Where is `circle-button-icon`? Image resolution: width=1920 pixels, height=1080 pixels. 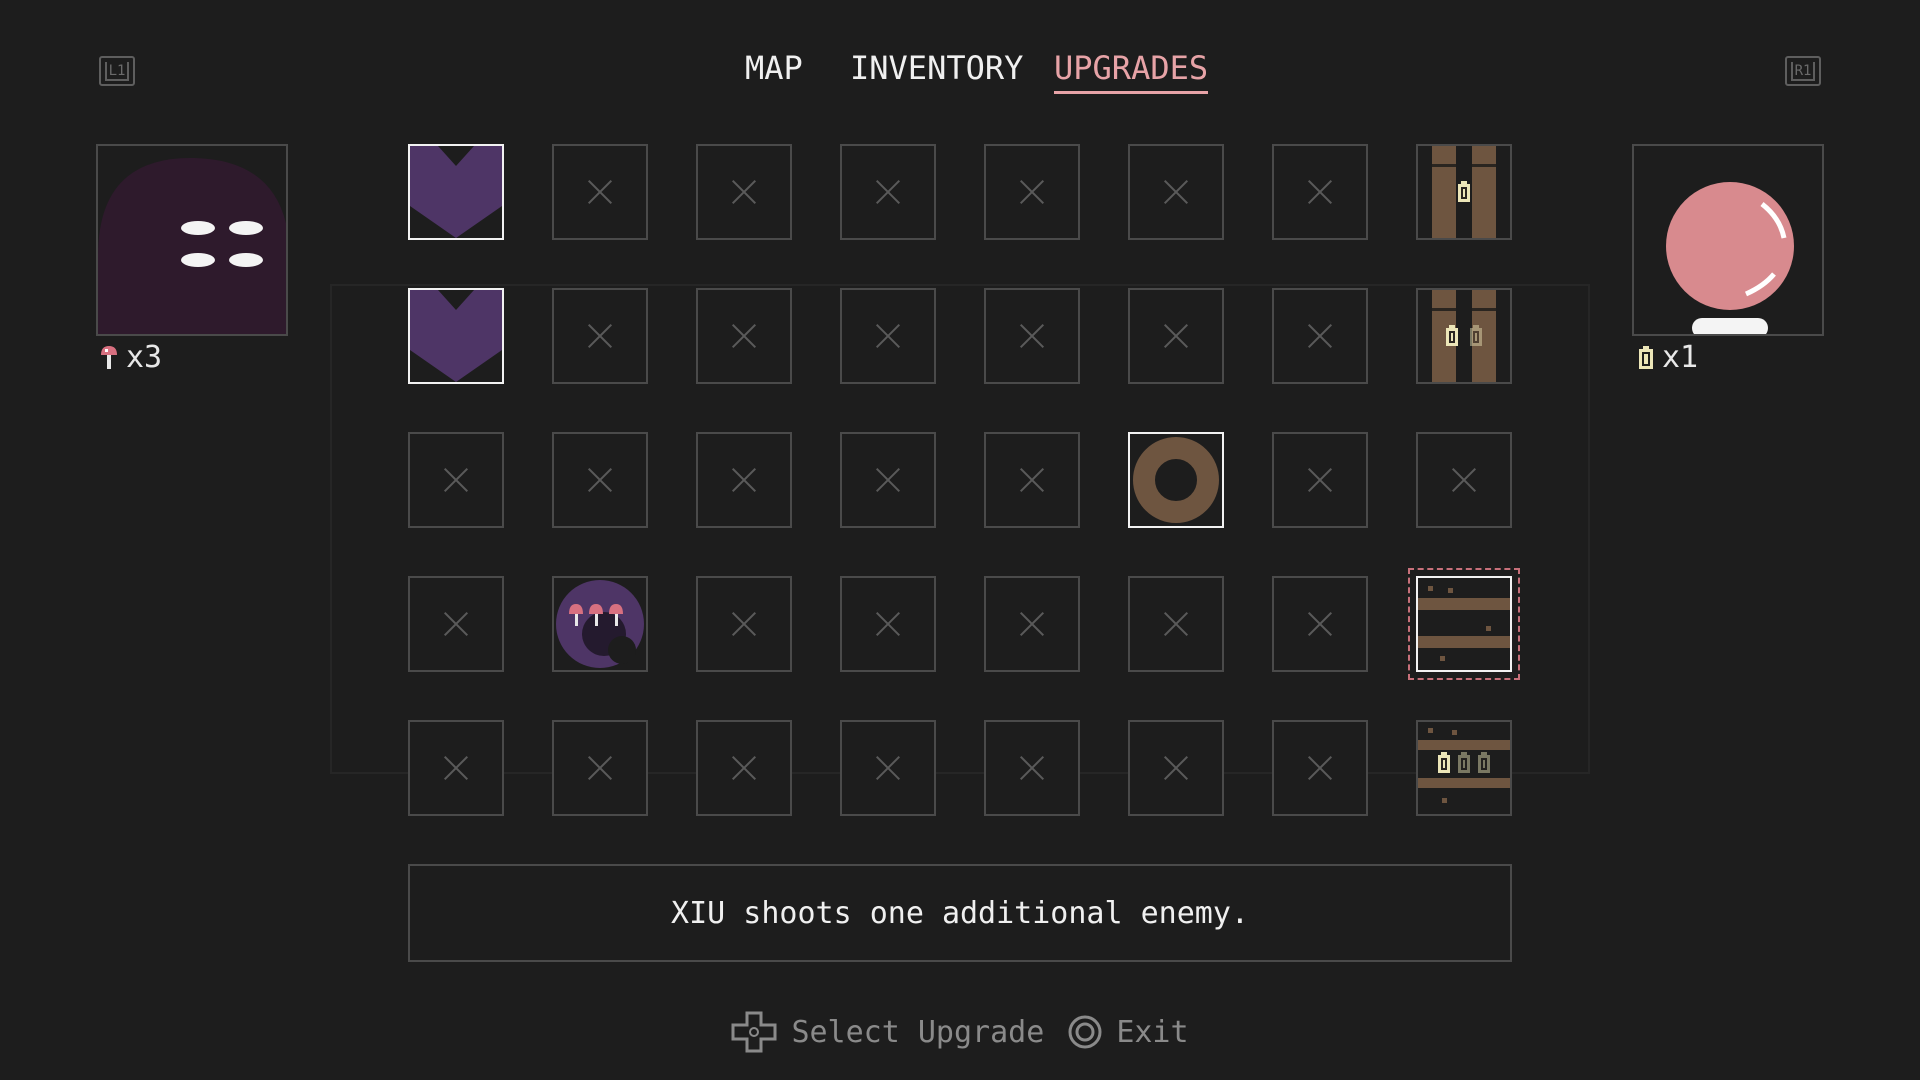 circle-button-icon is located at coordinates (1085, 1032).